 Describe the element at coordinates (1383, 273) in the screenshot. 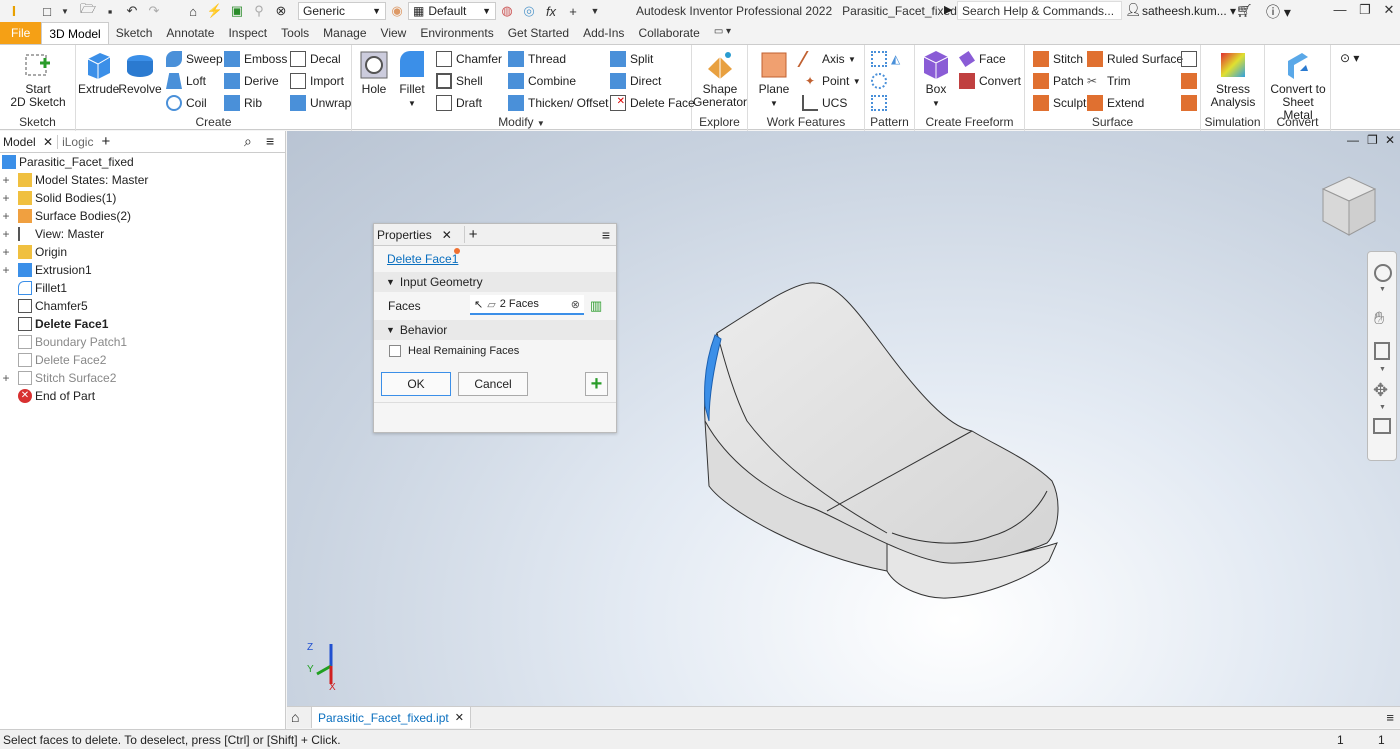

I see `steering-wheel-icon` at that location.